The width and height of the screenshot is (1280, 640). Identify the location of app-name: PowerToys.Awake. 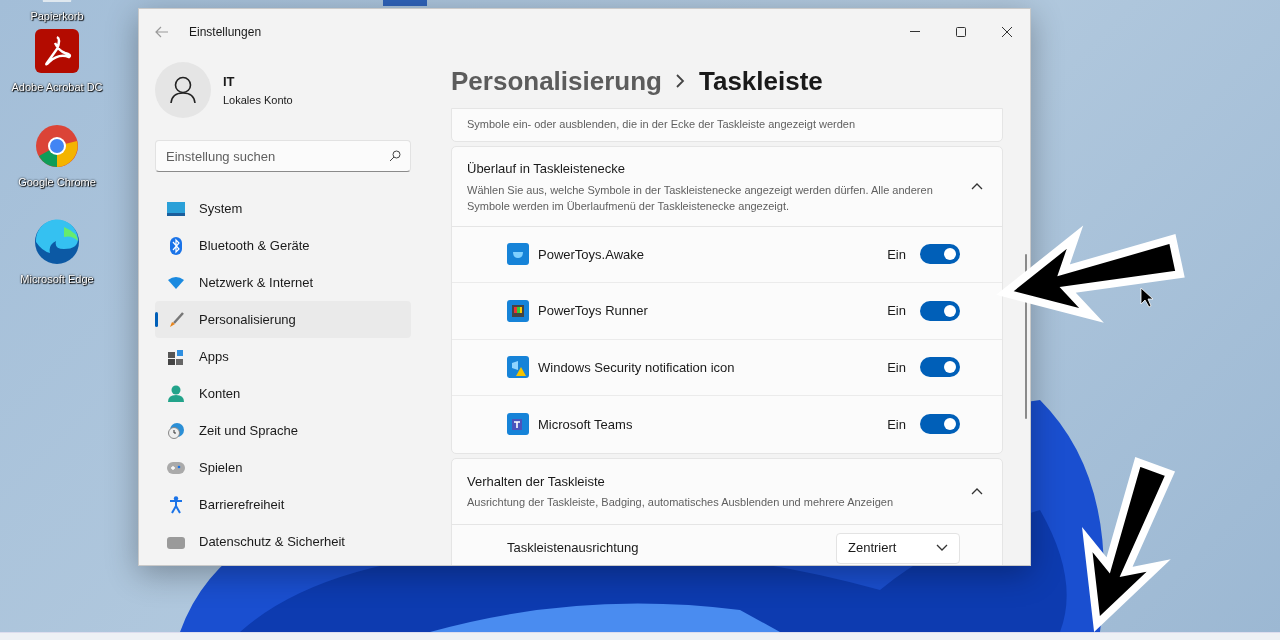
(591, 254).